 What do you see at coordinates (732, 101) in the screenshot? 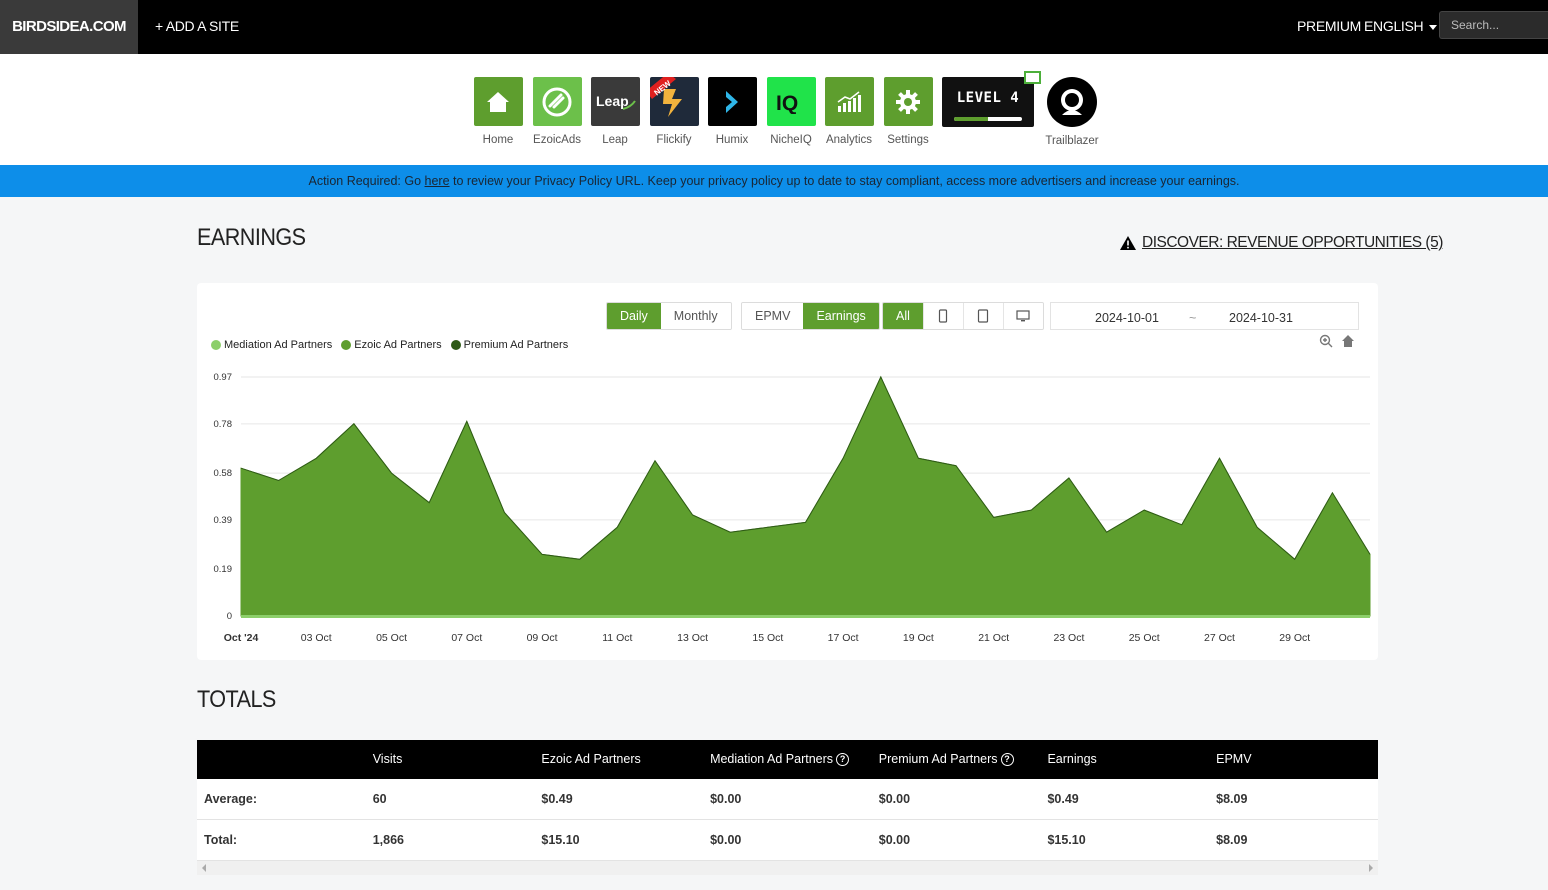
I see `humix-icon` at bounding box center [732, 101].